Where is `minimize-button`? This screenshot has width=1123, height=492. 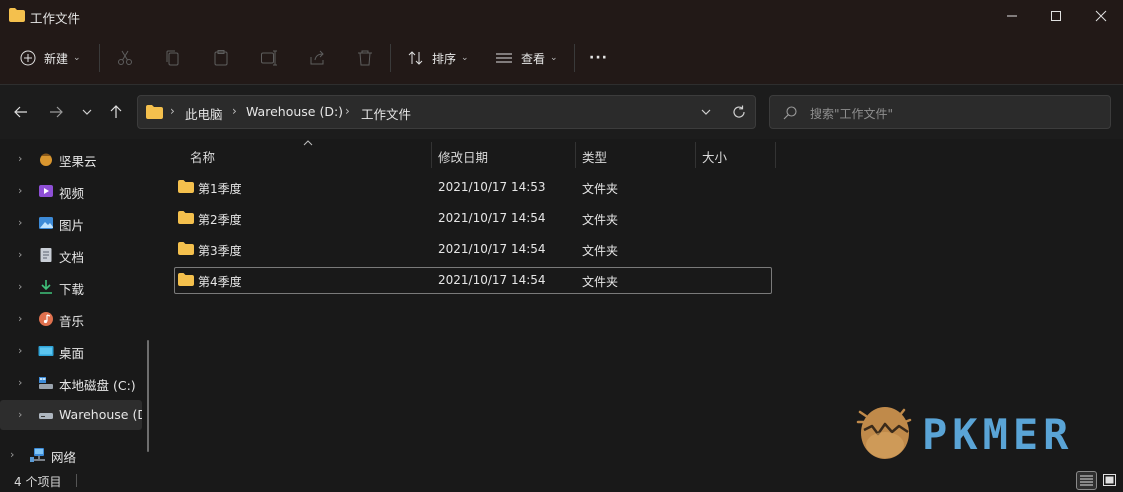
minimize-button is located at coordinates (1012, 16).